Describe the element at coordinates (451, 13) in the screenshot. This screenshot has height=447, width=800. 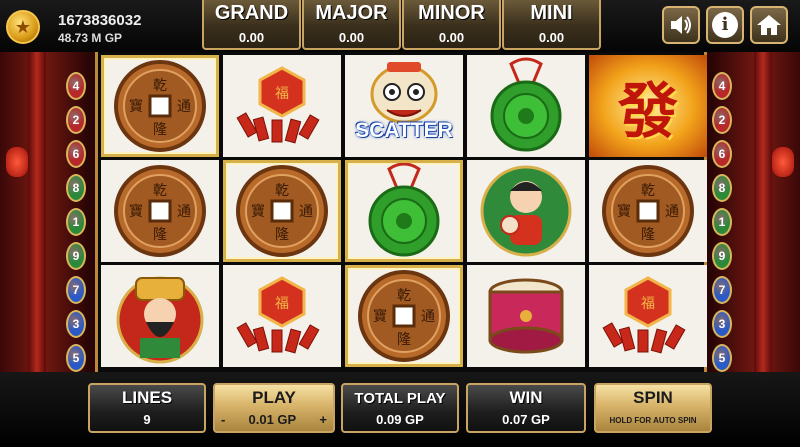
I see `jackpot-name: MINOR` at that location.